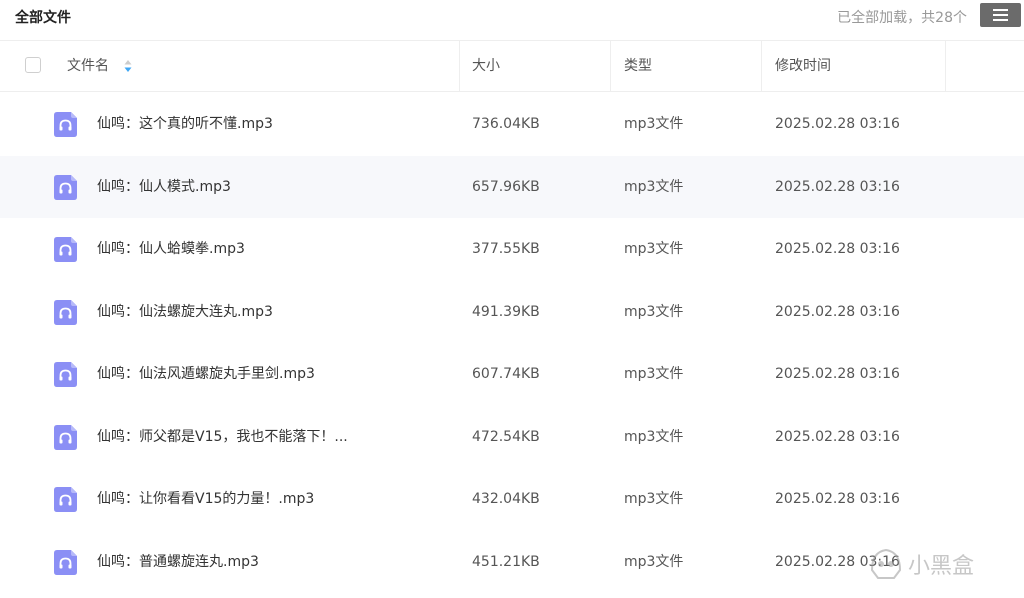  What do you see at coordinates (506, 561) in the screenshot?
I see `file-size: 451.21KB` at bounding box center [506, 561].